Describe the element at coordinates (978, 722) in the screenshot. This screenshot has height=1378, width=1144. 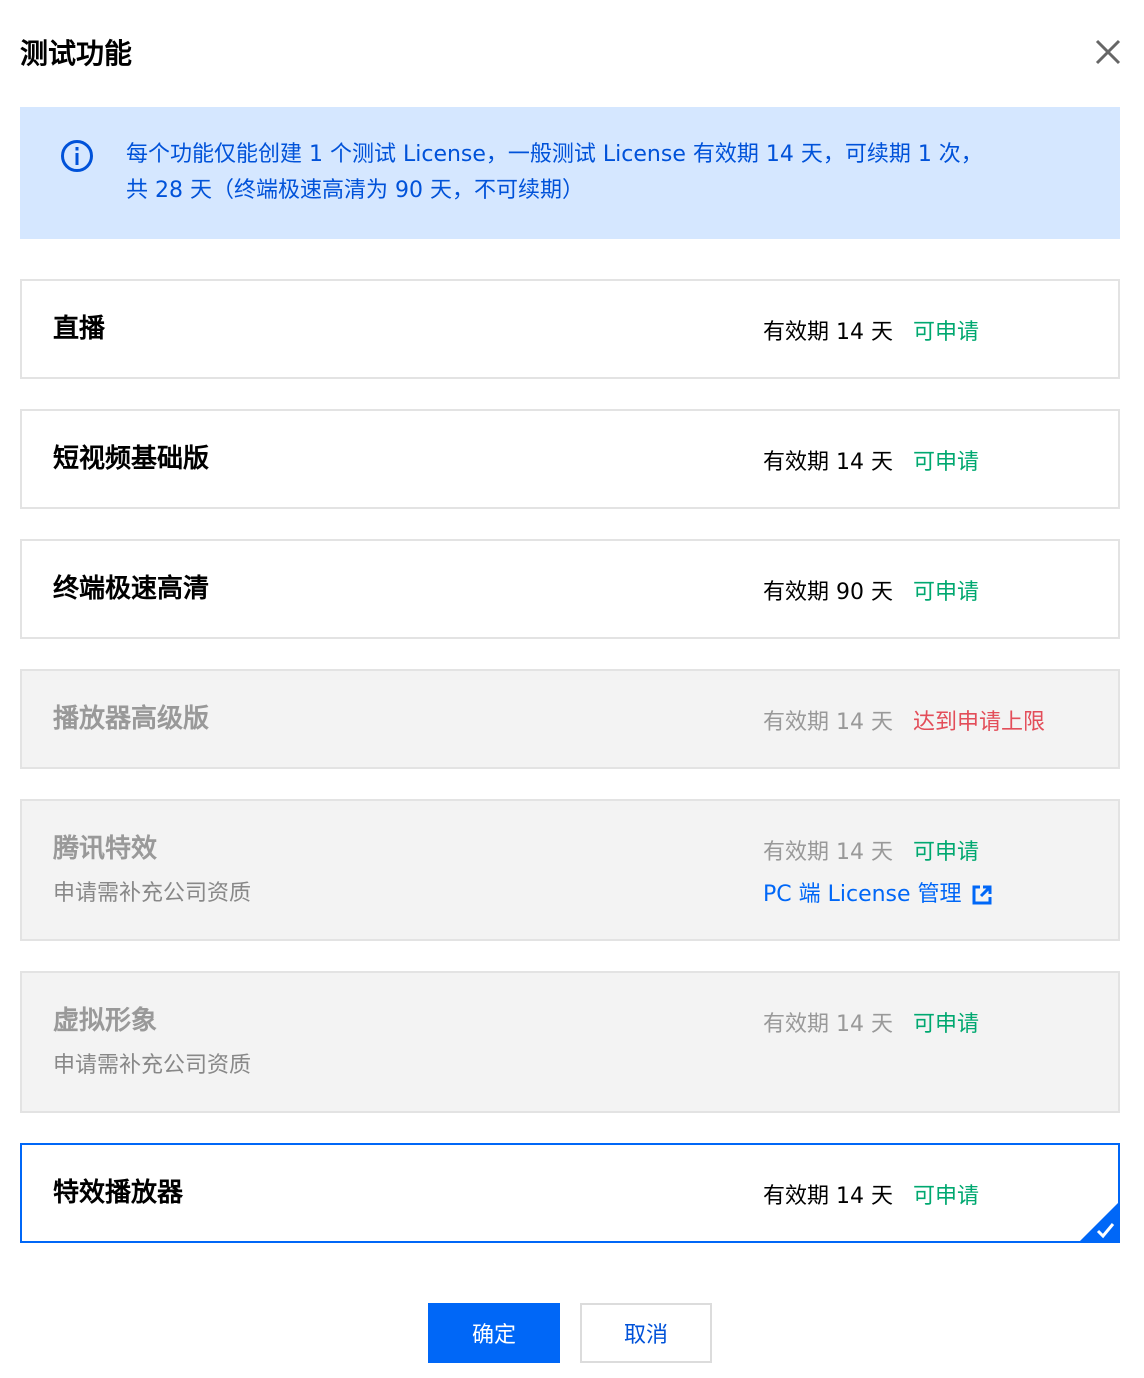
I see `status-text: 达到申请上限` at that location.